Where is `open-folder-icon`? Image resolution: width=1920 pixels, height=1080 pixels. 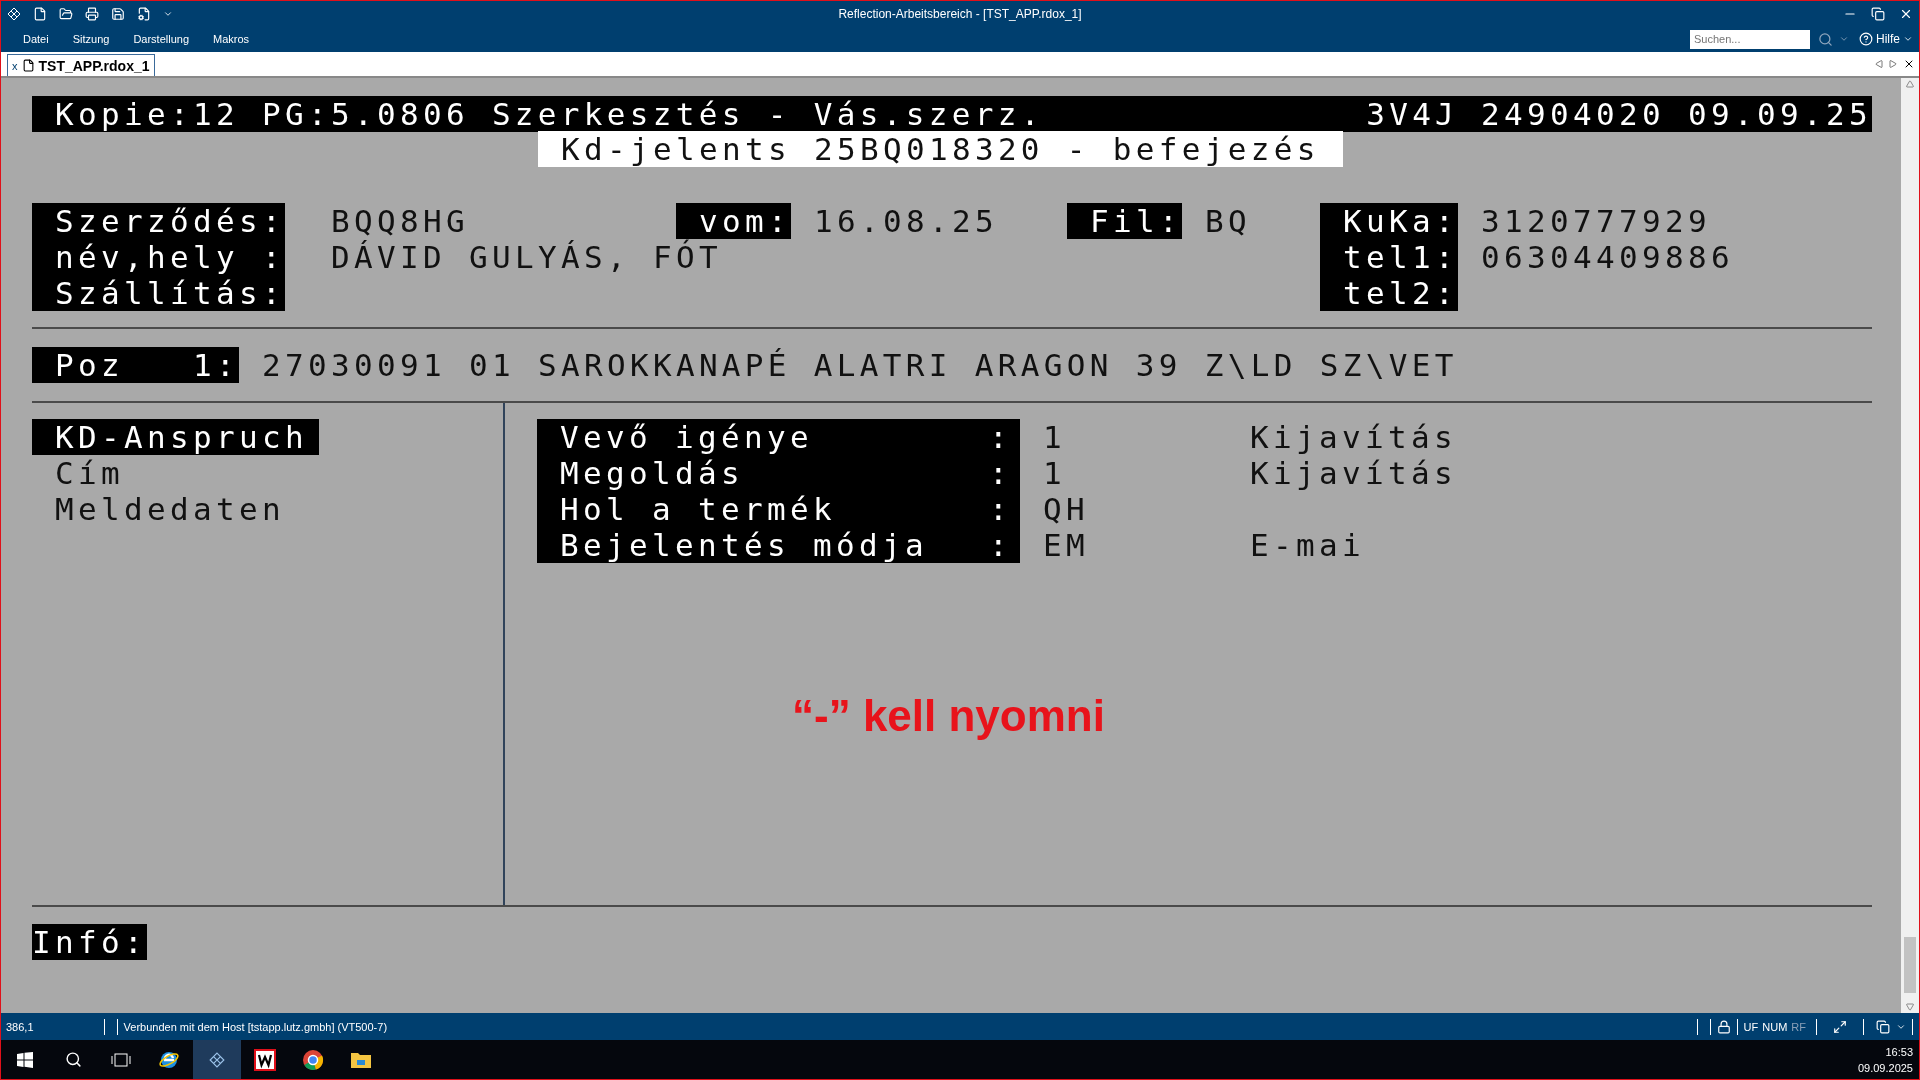
open-folder-icon is located at coordinates (66, 13).